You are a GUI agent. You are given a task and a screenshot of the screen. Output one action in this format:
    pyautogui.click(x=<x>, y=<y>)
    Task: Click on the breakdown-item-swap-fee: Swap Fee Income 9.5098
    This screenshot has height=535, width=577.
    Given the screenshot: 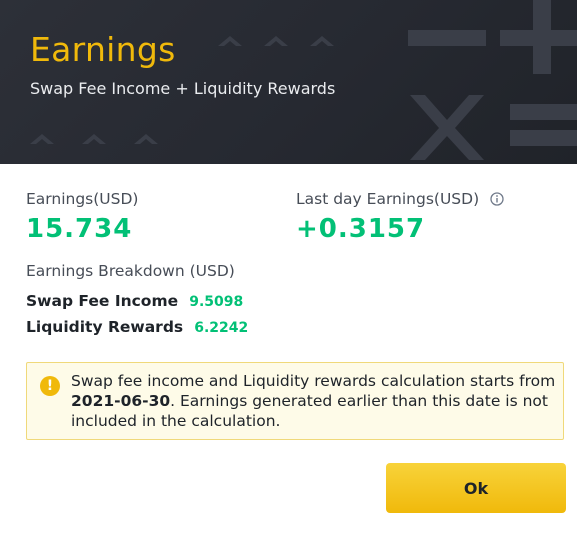 What is the action you would take?
    pyautogui.click(x=134, y=300)
    